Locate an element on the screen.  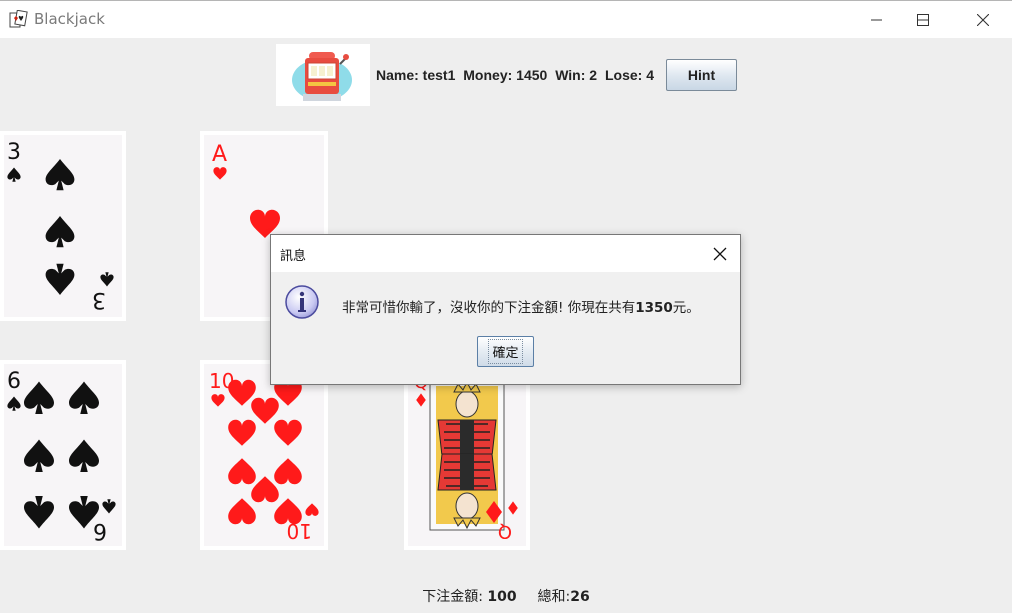
dialog-close-button is located at coordinates (720, 254).